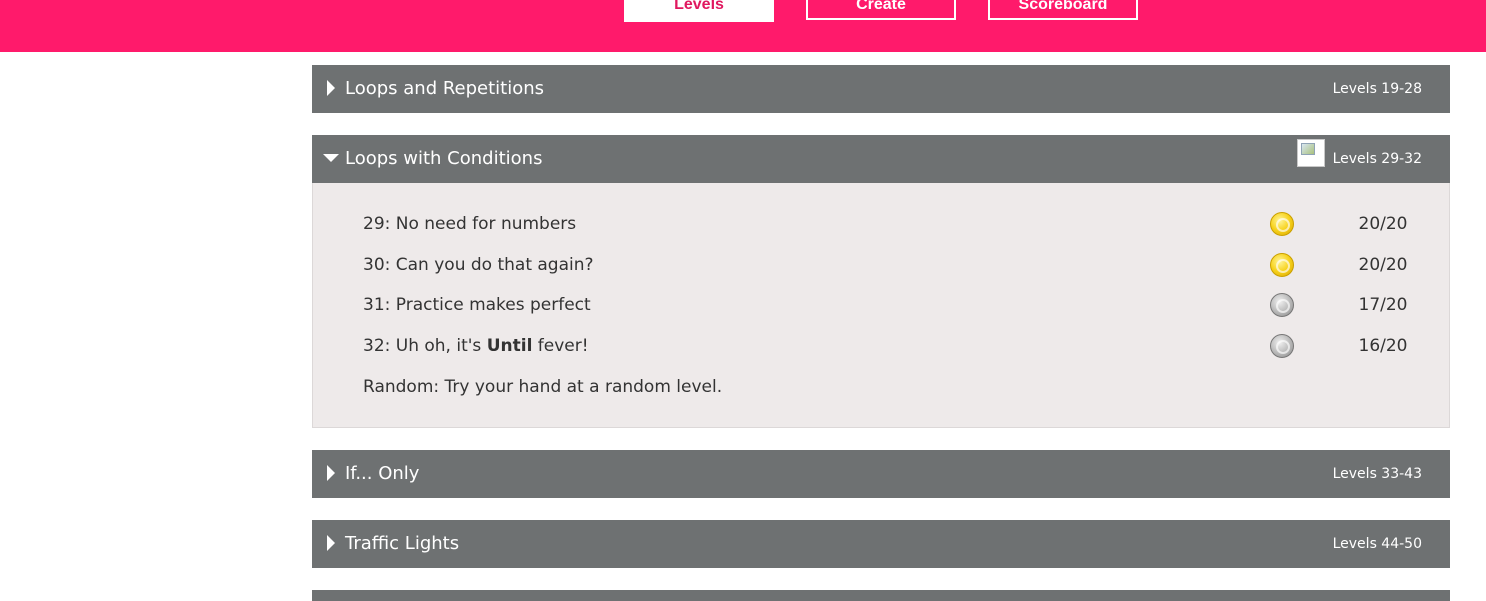  What do you see at coordinates (893, 265) in the screenshot?
I see `level-row-30: 30: Can you do that again? 20/20` at bounding box center [893, 265].